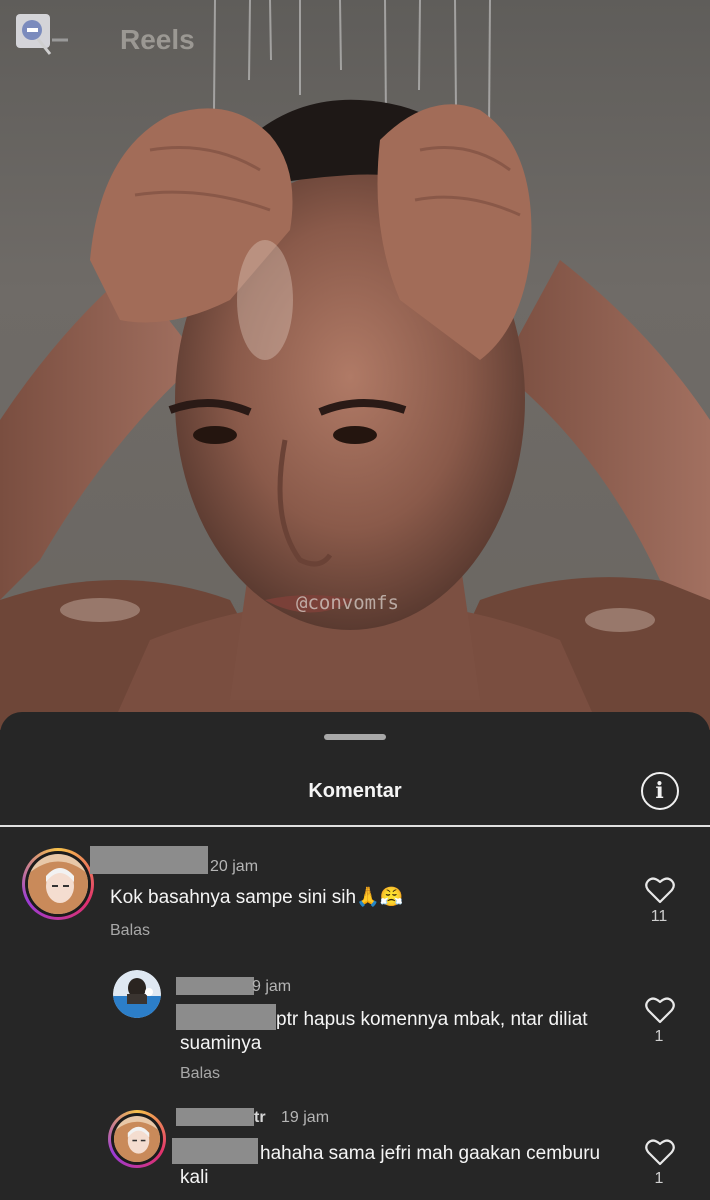  I want to click on page-title: Reels, so click(157, 39).